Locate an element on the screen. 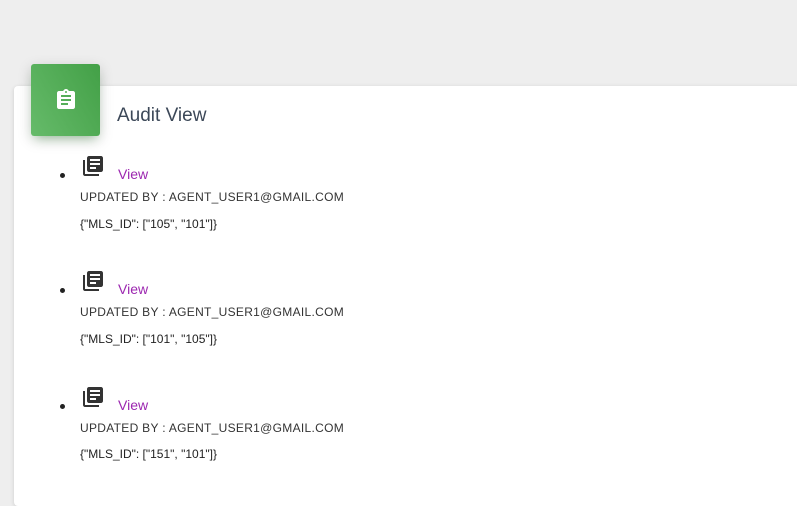 The image size is (797, 506). audit-payload: {"MLS_ID": ["101", "105"]} is located at coordinates (148, 339).